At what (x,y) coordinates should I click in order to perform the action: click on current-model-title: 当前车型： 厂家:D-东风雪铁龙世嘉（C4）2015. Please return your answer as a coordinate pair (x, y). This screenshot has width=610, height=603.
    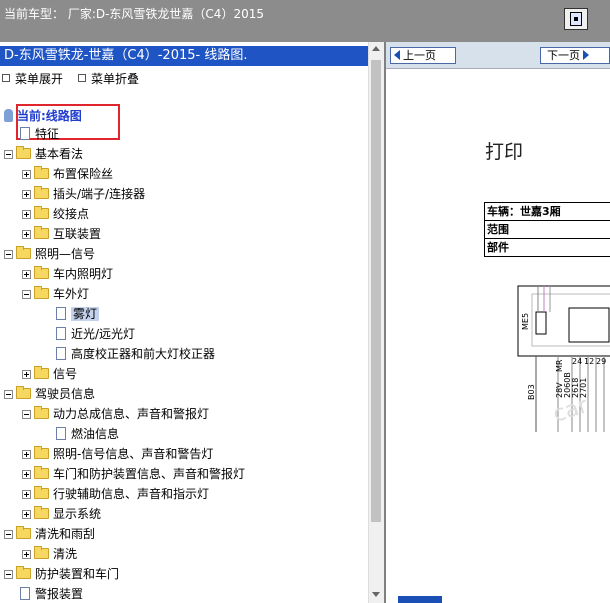
    Looking at the image, I should click on (134, 14).